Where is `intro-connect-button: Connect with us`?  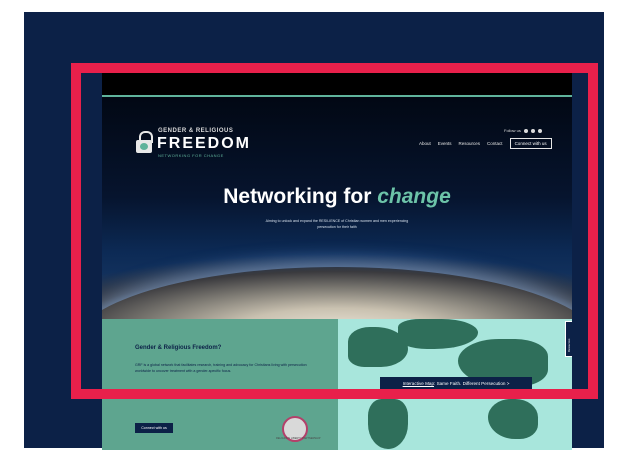
intro-connect-button: Connect with us is located at coordinates (154, 428).